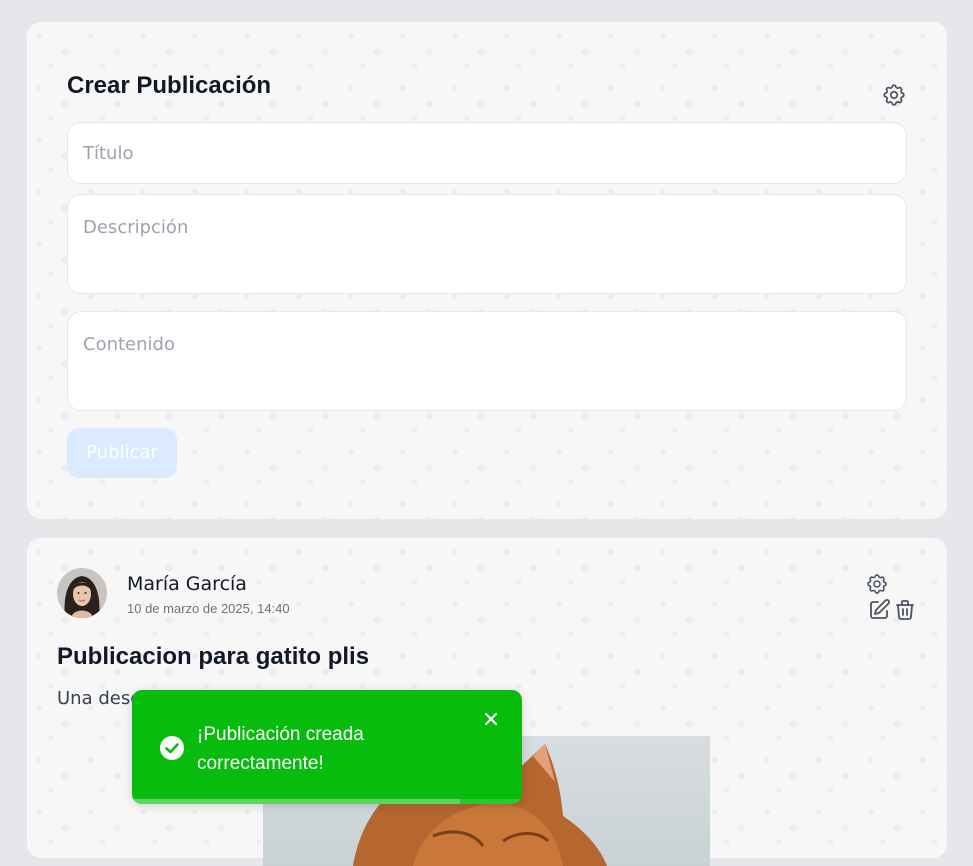 This screenshot has width=973, height=866. Describe the element at coordinates (122, 453) in the screenshot. I see `publish-button: Publicar` at that location.